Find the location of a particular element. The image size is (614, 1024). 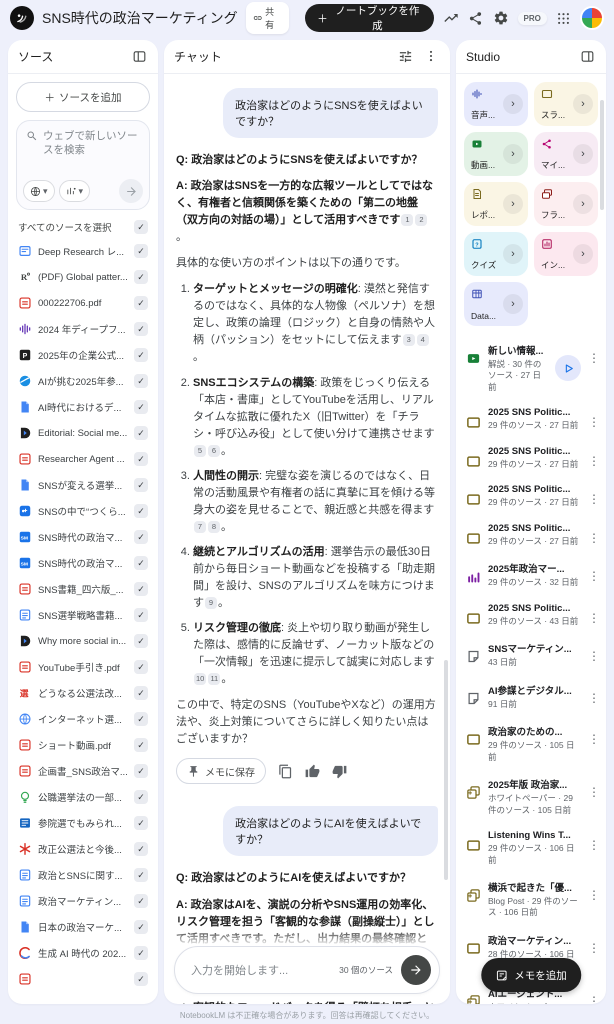

source-row: Researcher Agent ... ✓ is located at coordinates (83, 459).